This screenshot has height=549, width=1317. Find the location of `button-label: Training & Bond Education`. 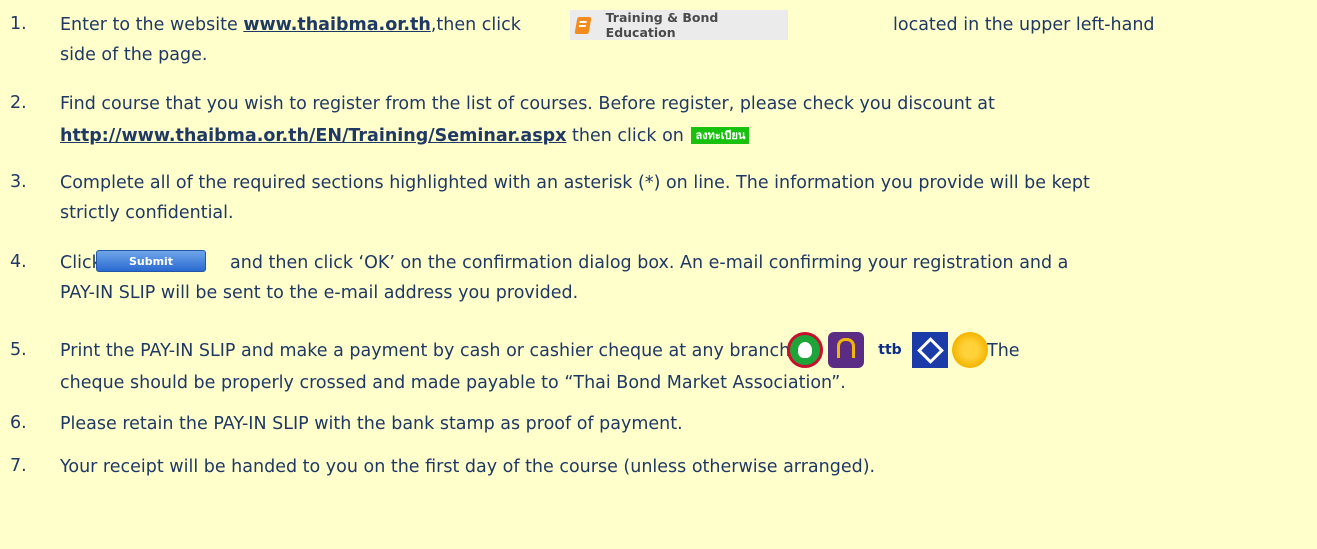

button-label: Training & Bond Education is located at coordinates (662, 25).